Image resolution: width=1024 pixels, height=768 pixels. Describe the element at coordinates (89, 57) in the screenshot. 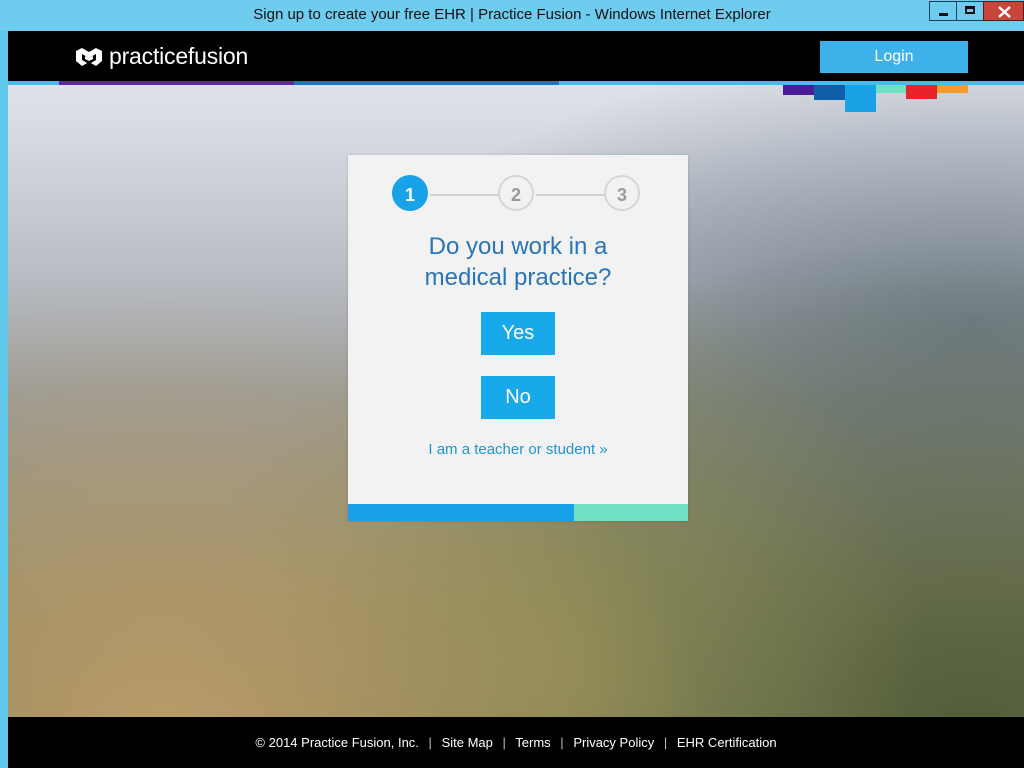

I see `logo-mark-icon` at that location.